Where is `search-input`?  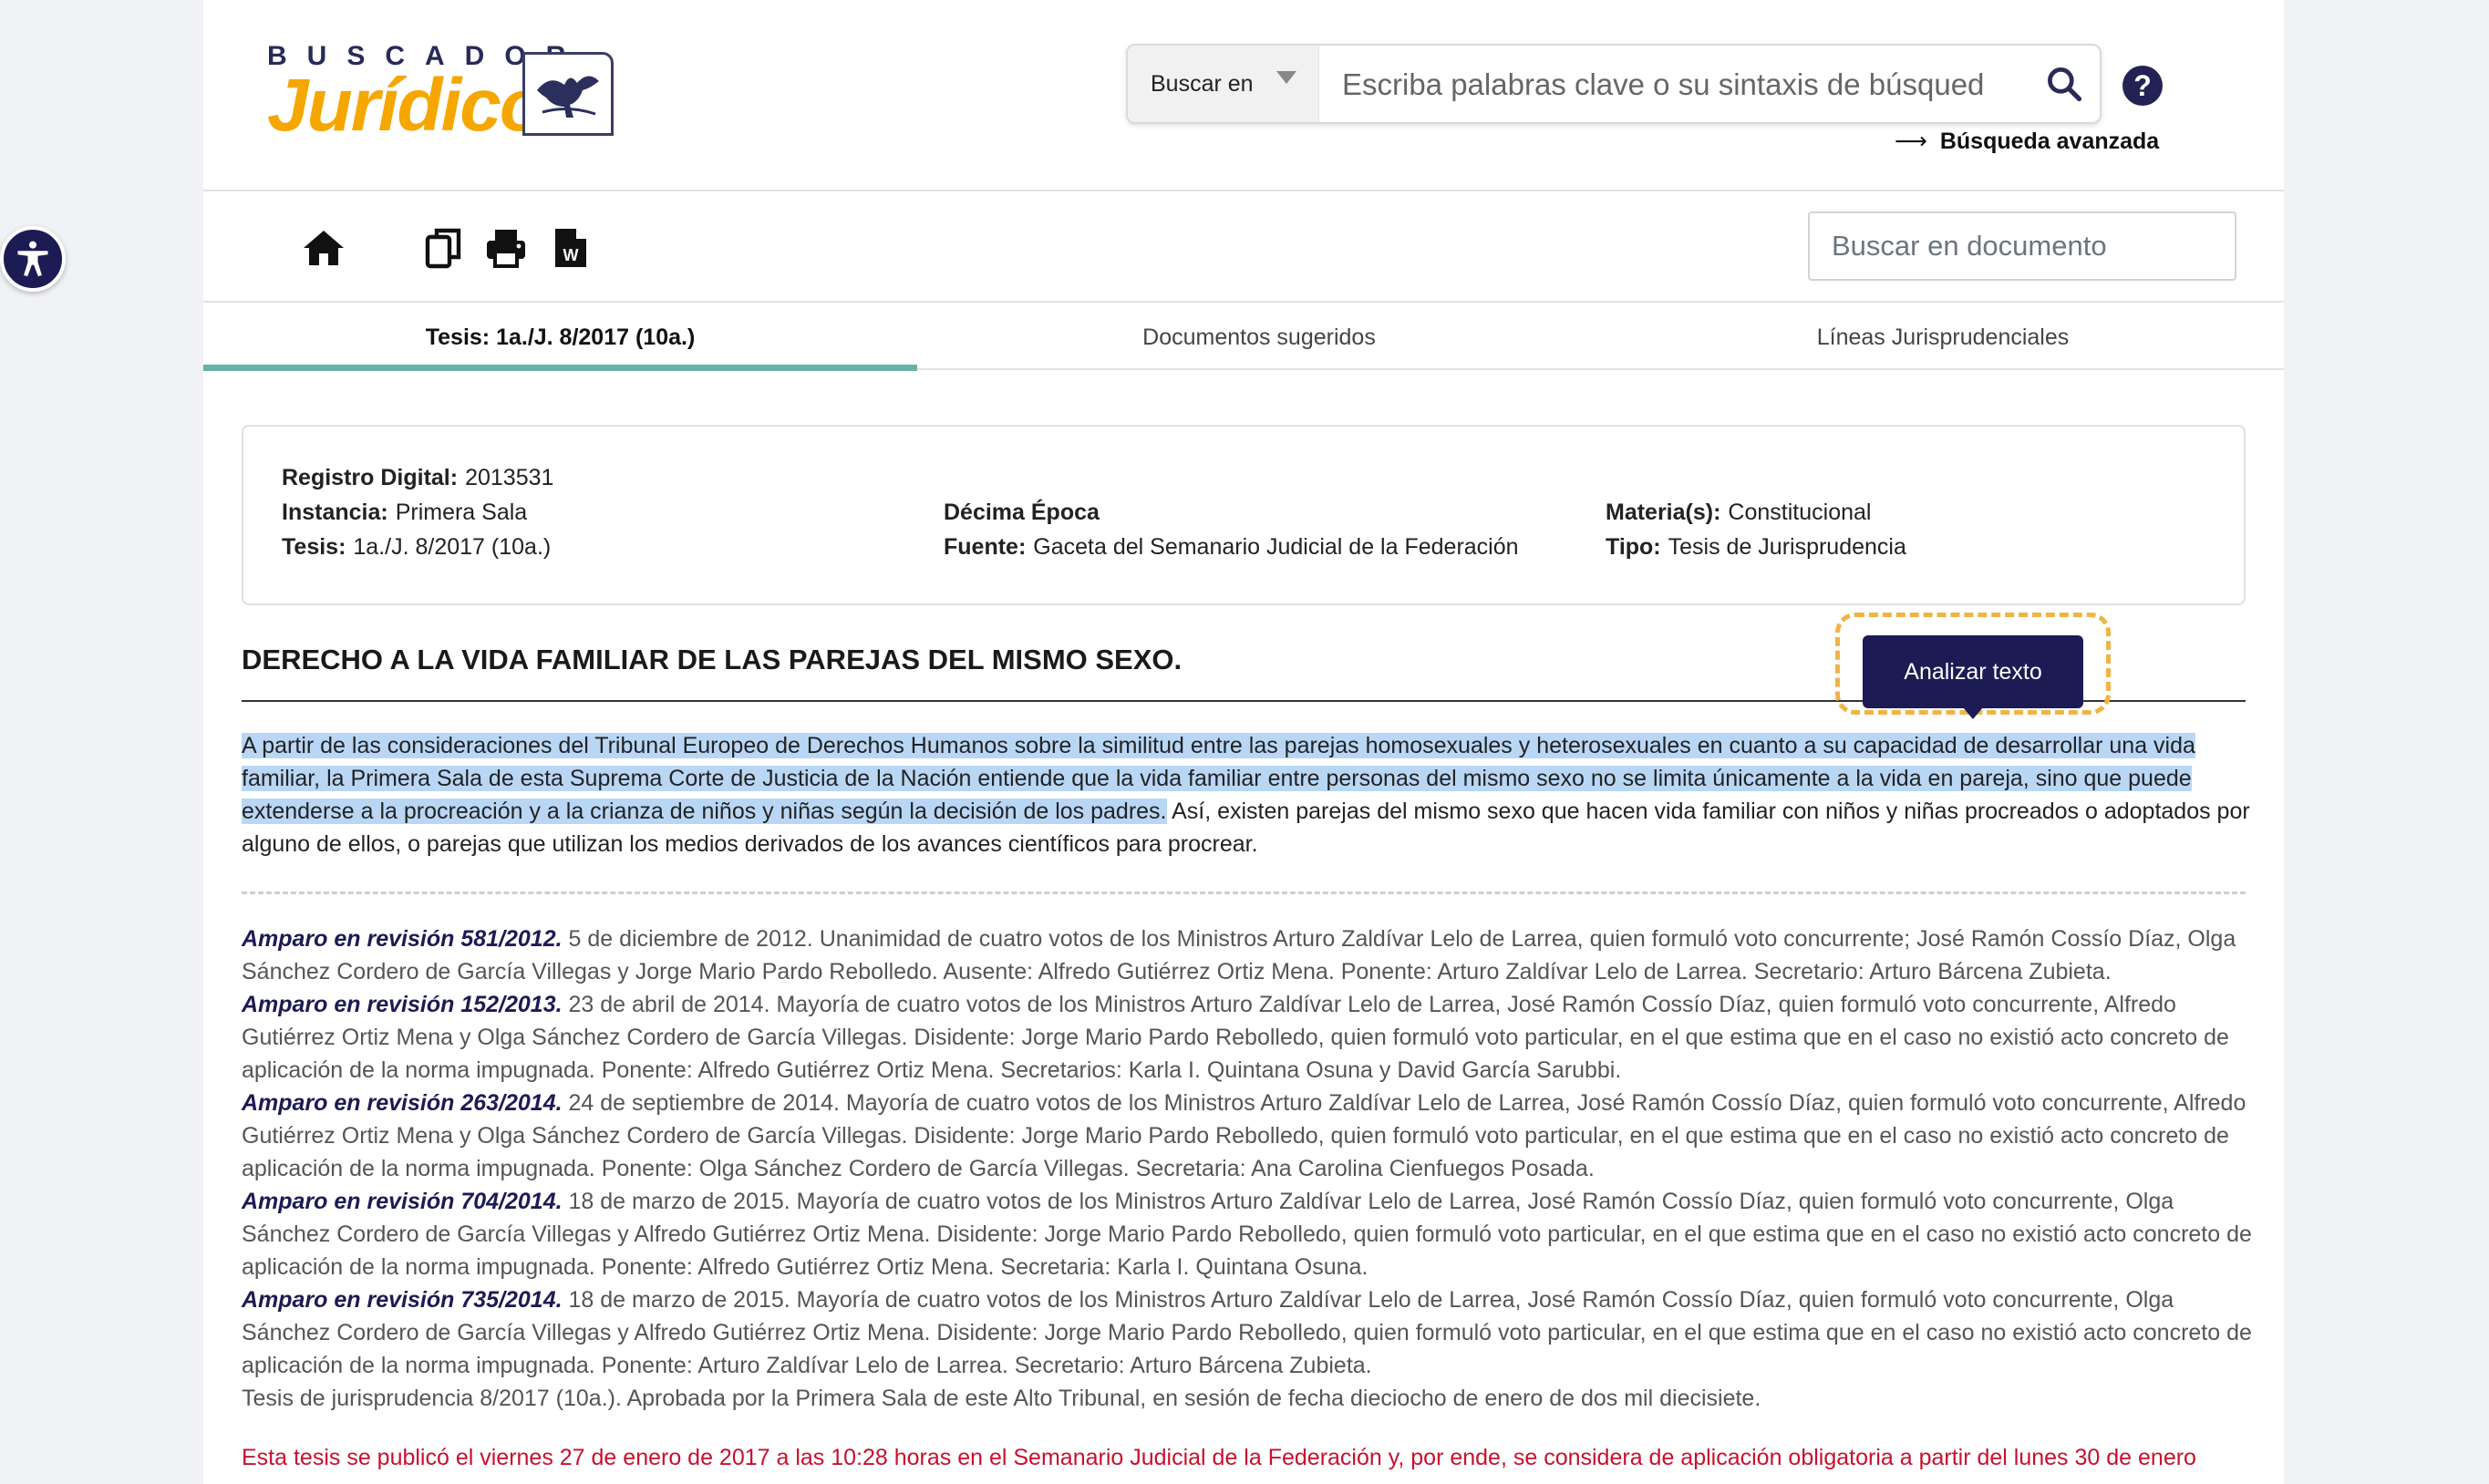 search-input is located at coordinates (1679, 85).